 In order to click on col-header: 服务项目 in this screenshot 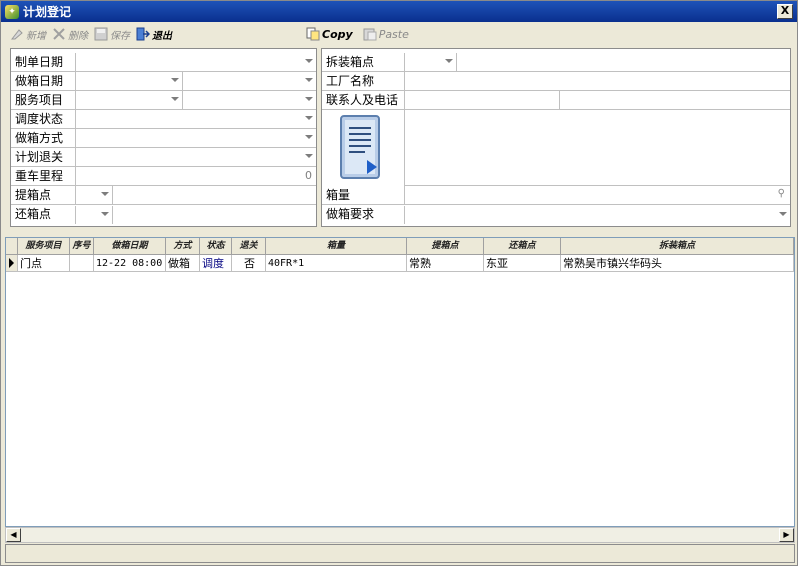, I will do `click(44, 246)`.